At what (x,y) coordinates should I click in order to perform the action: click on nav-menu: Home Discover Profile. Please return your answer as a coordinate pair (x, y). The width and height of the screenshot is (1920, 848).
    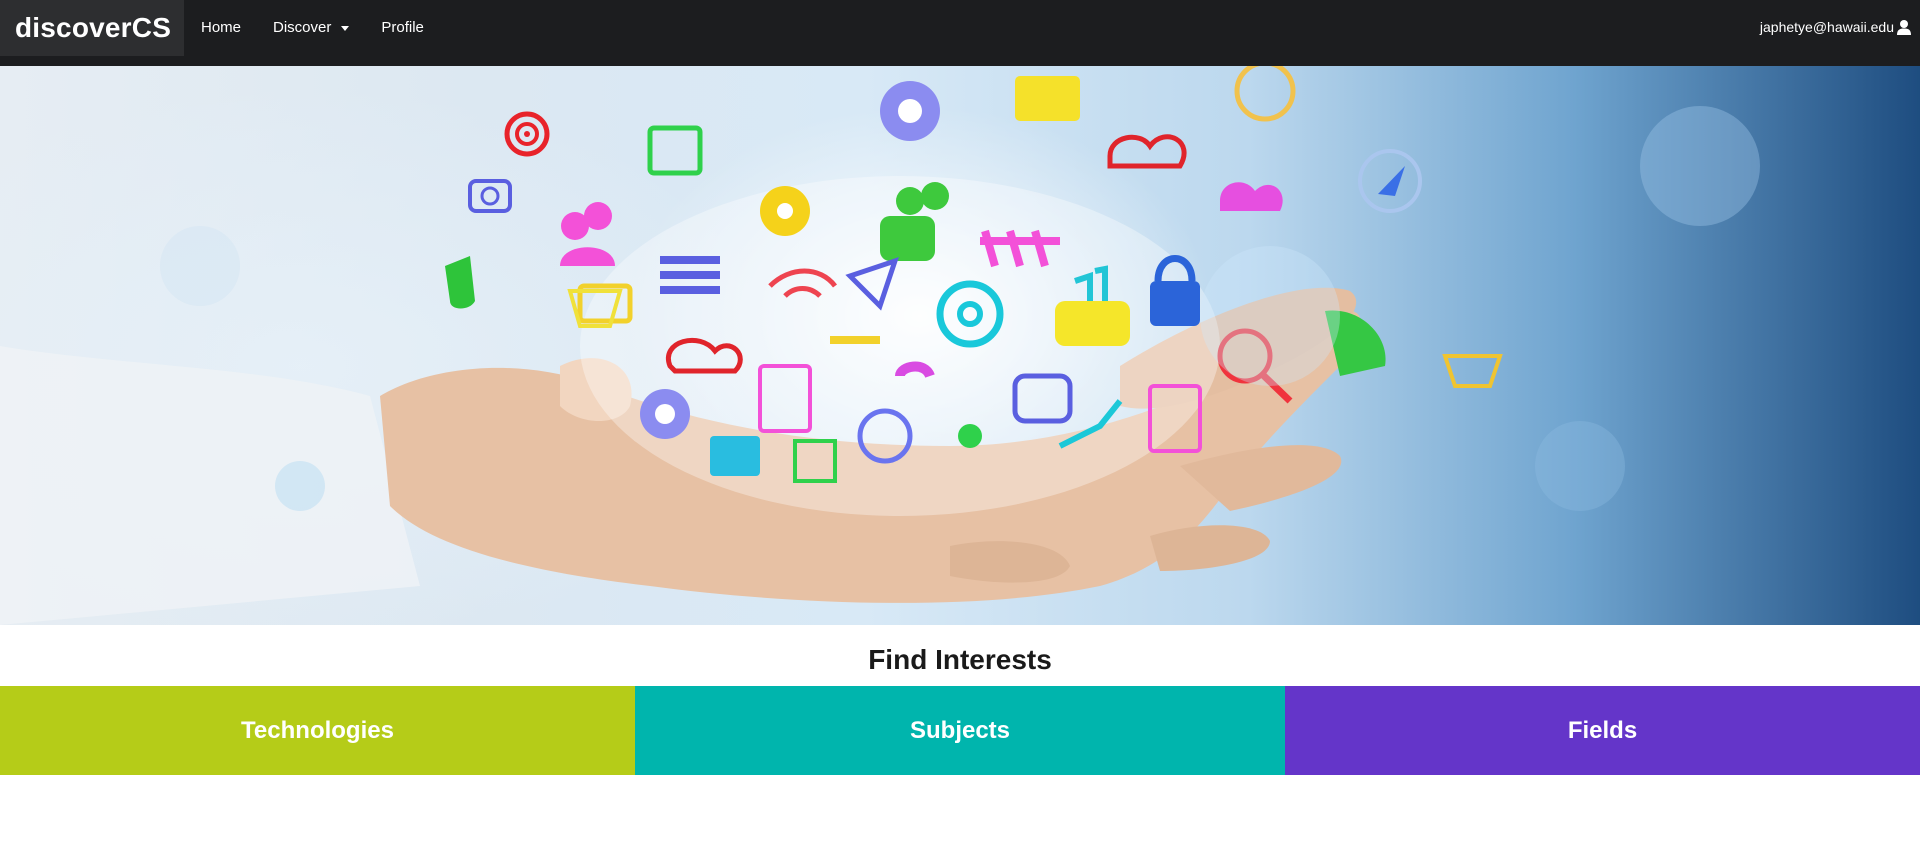
    Looking at the image, I should click on (311, 27).